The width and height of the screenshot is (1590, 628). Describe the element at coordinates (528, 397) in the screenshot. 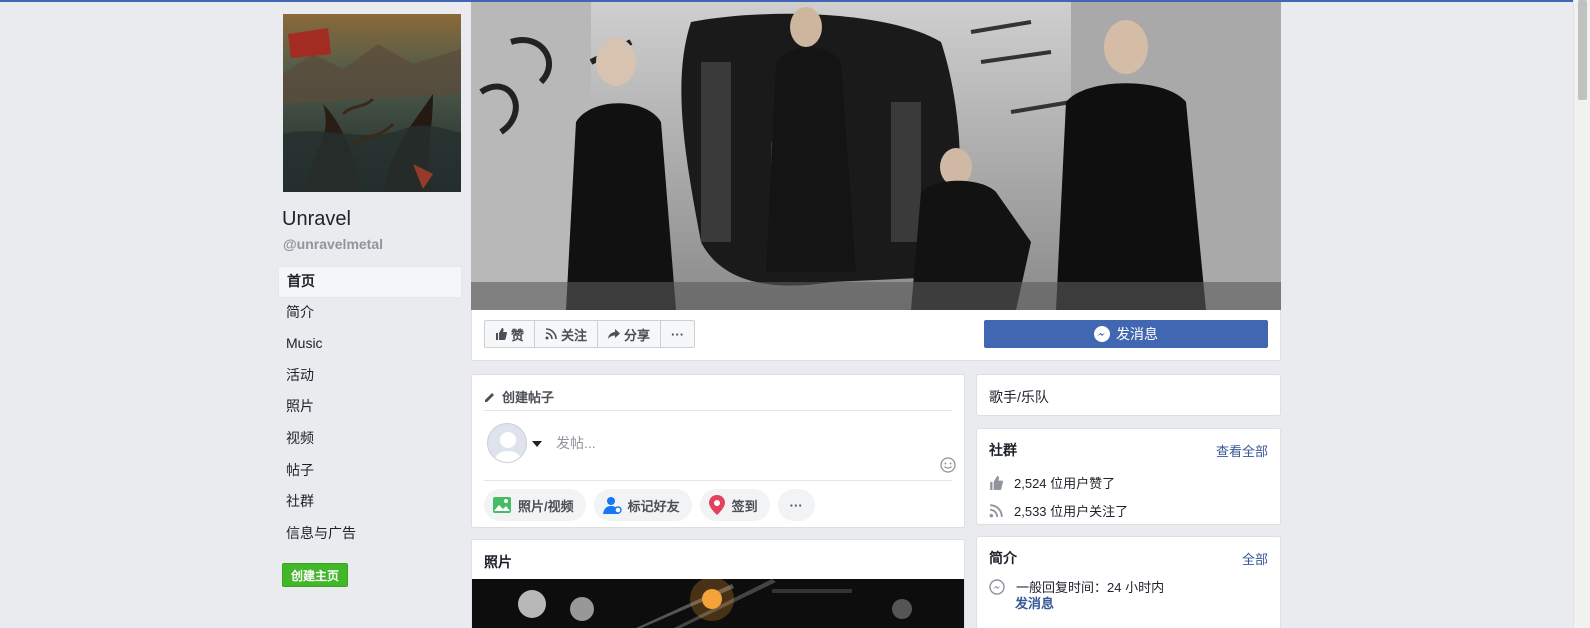

I see `create-post-title: 创建帖子` at that location.